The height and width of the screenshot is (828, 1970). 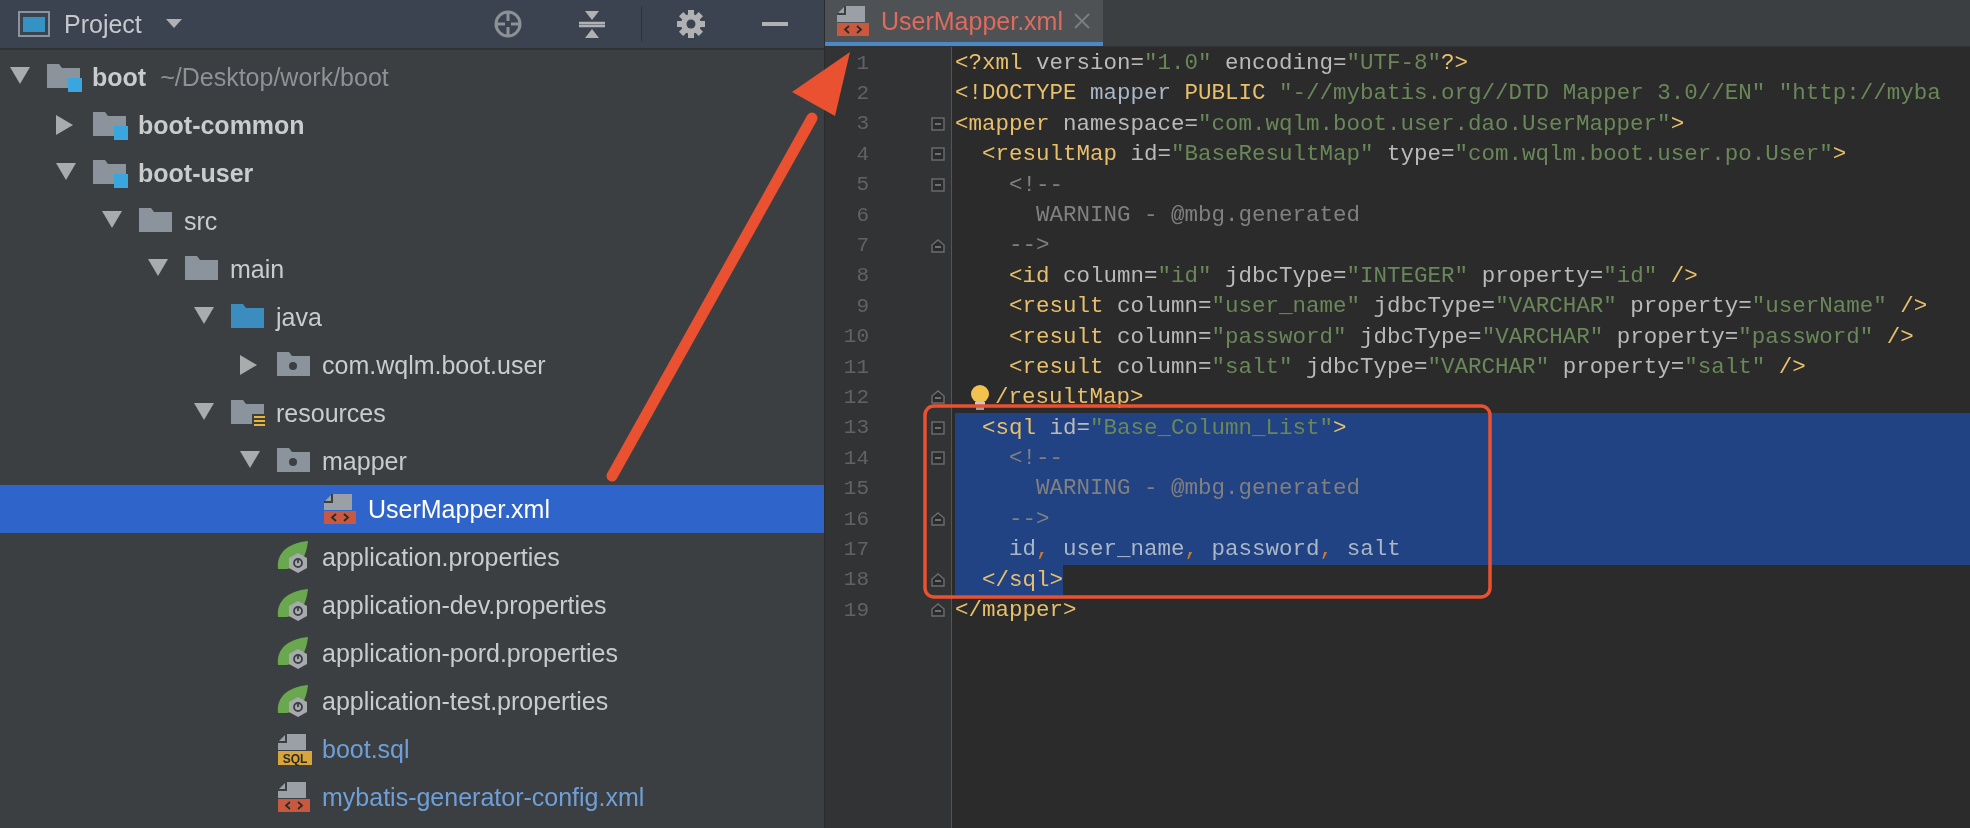 I want to click on panel-title: Project, so click(x=103, y=24).